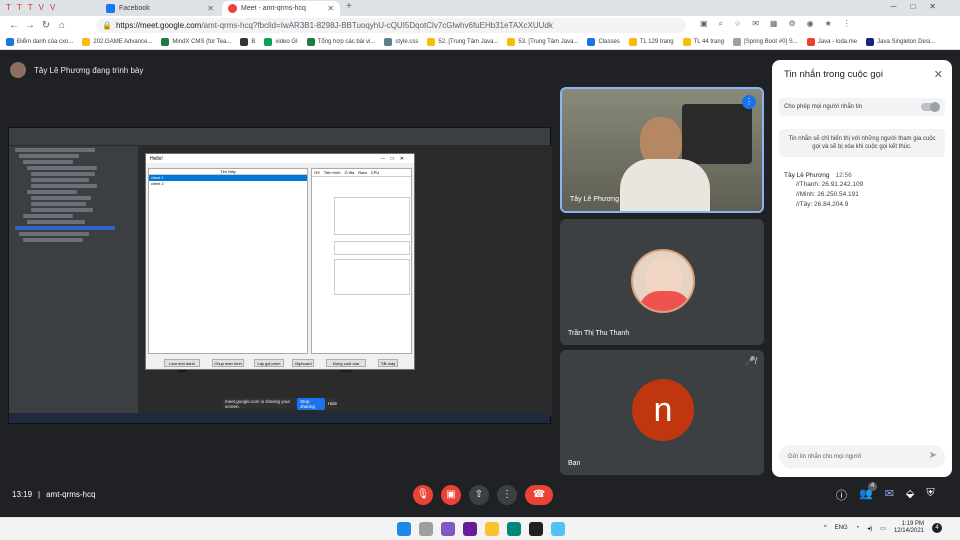 The image size is (960, 540). Describe the element at coordinates (883, 528) in the screenshot. I see `battery-icon: ▭` at that location.